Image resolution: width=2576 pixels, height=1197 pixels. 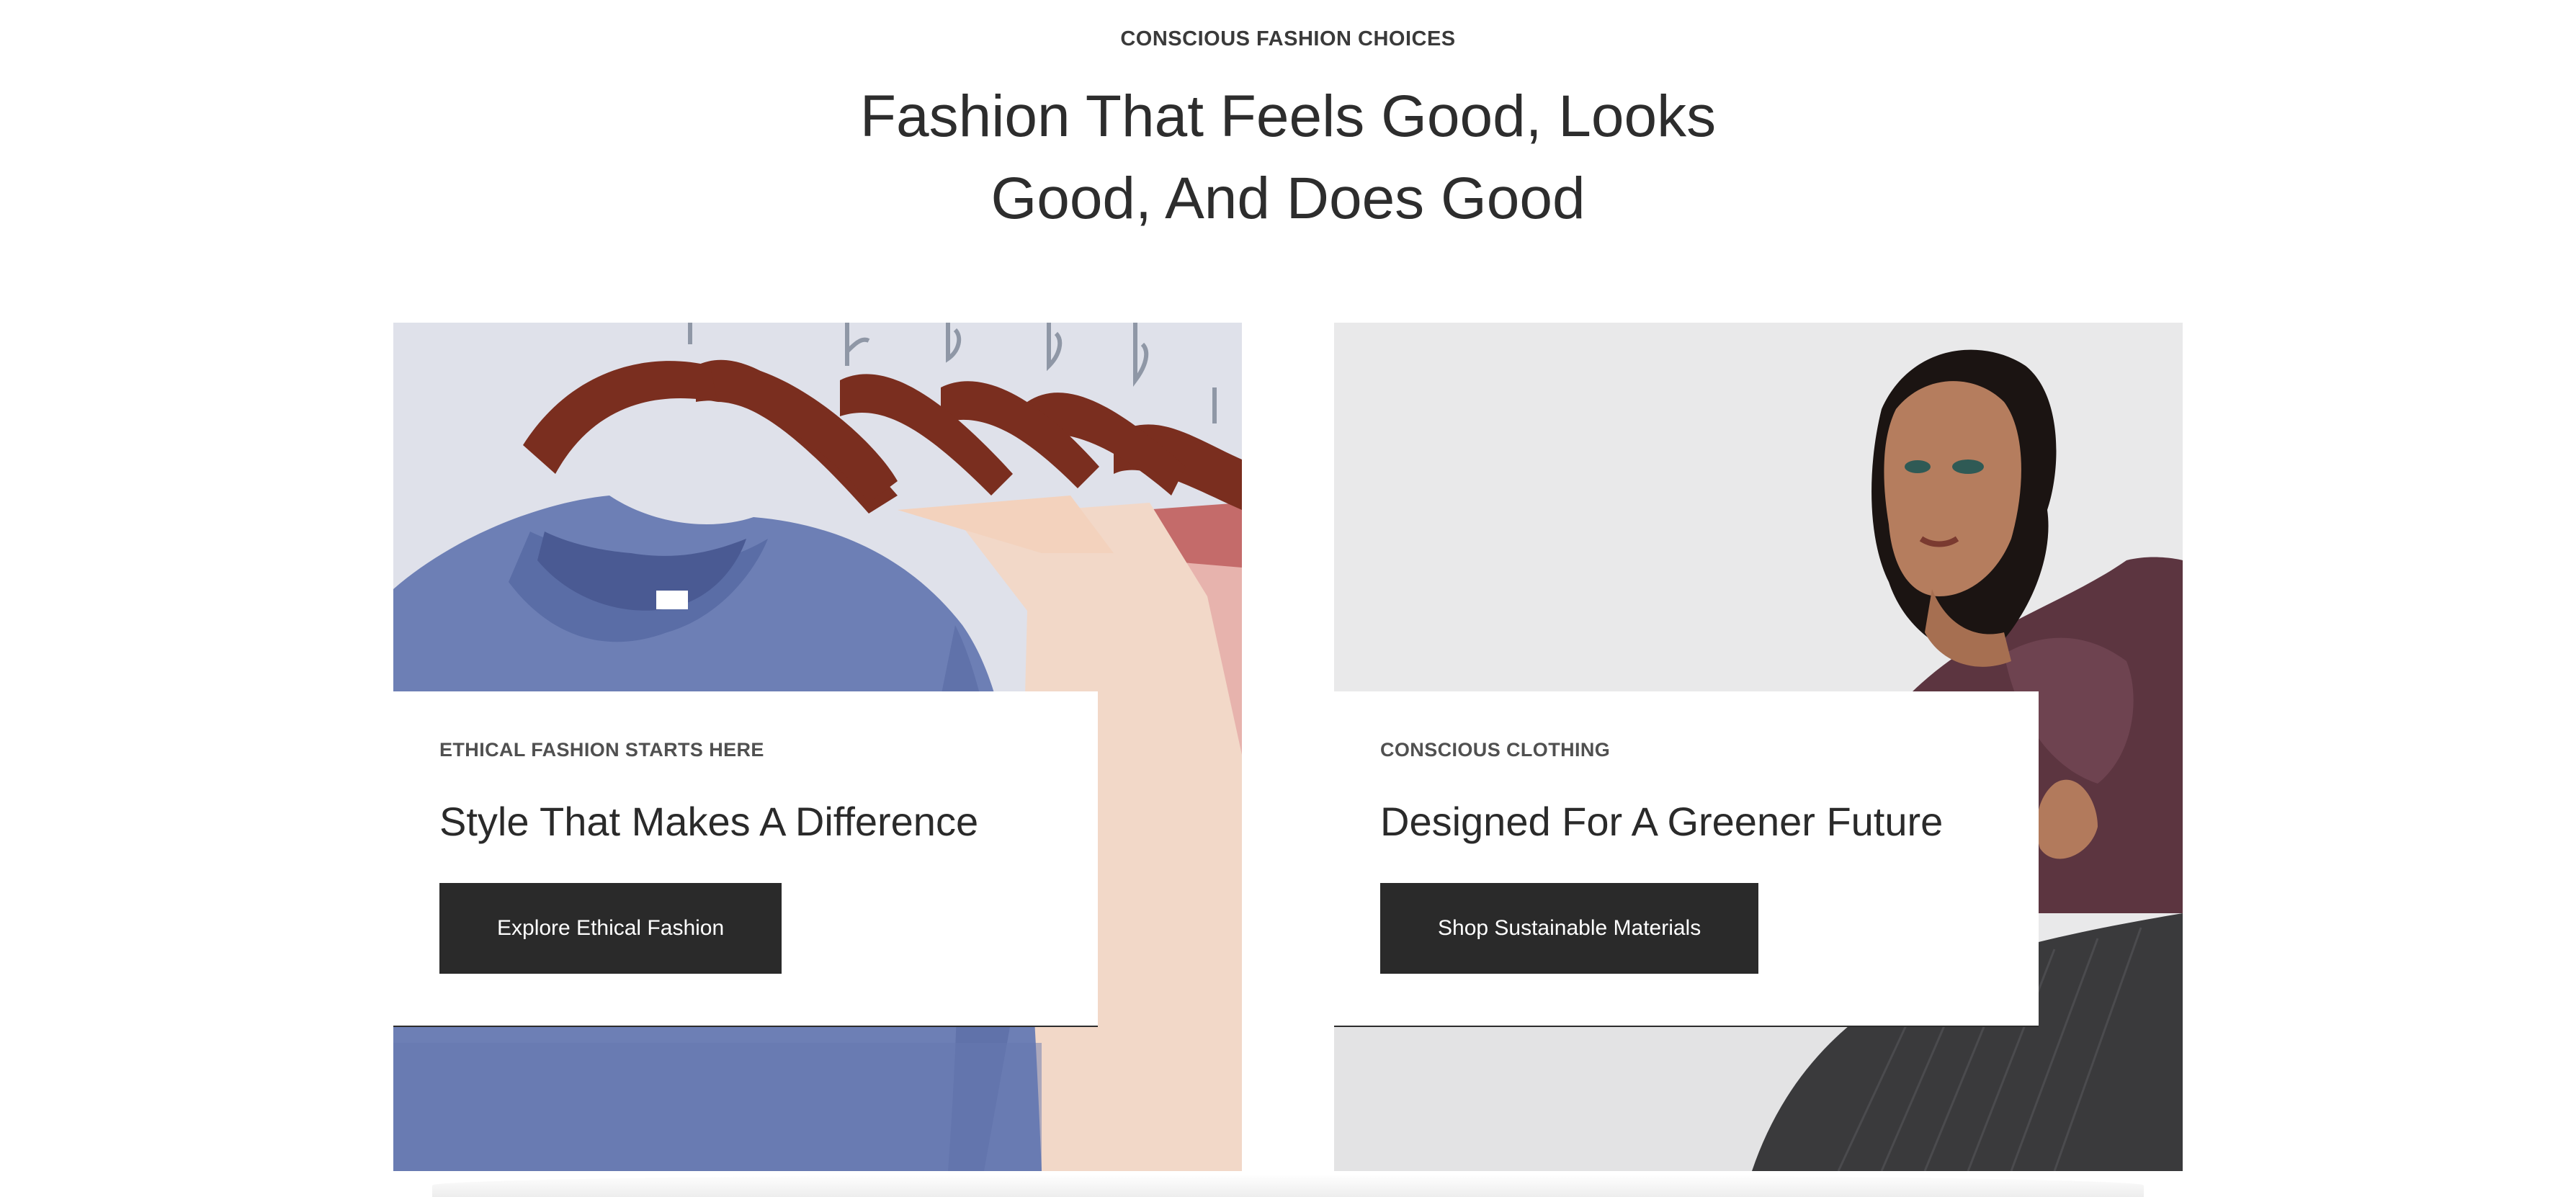 I want to click on card-eyebrow: ETHICAL FASHION STARTS HERE, so click(x=601, y=750).